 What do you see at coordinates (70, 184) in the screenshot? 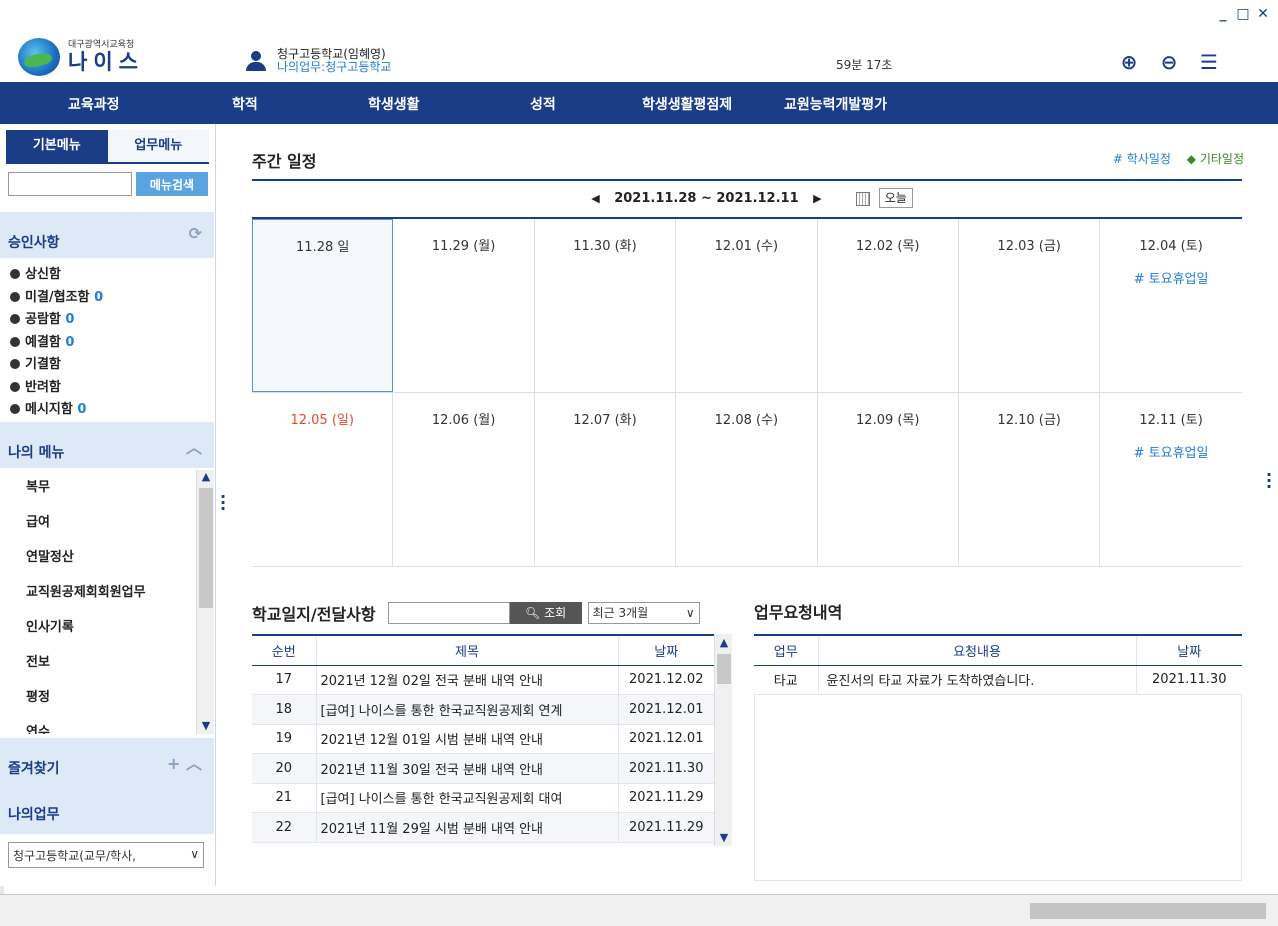
I see `menu-search-input` at bounding box center [70, 184].